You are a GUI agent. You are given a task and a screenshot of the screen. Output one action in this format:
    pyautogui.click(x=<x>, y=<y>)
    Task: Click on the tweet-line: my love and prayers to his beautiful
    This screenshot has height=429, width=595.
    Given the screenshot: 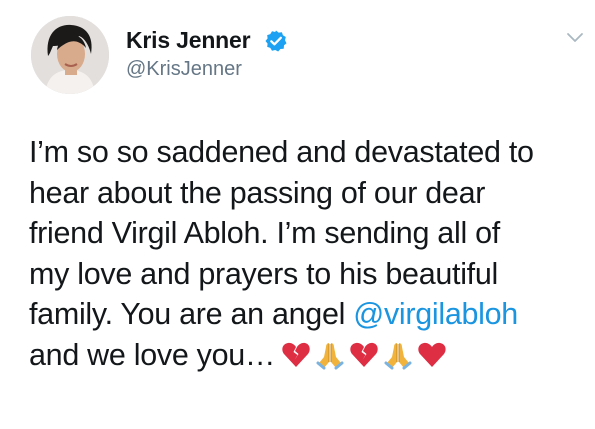 What is the action you would take?
    pyautogui.click(x=263, y=273)
    